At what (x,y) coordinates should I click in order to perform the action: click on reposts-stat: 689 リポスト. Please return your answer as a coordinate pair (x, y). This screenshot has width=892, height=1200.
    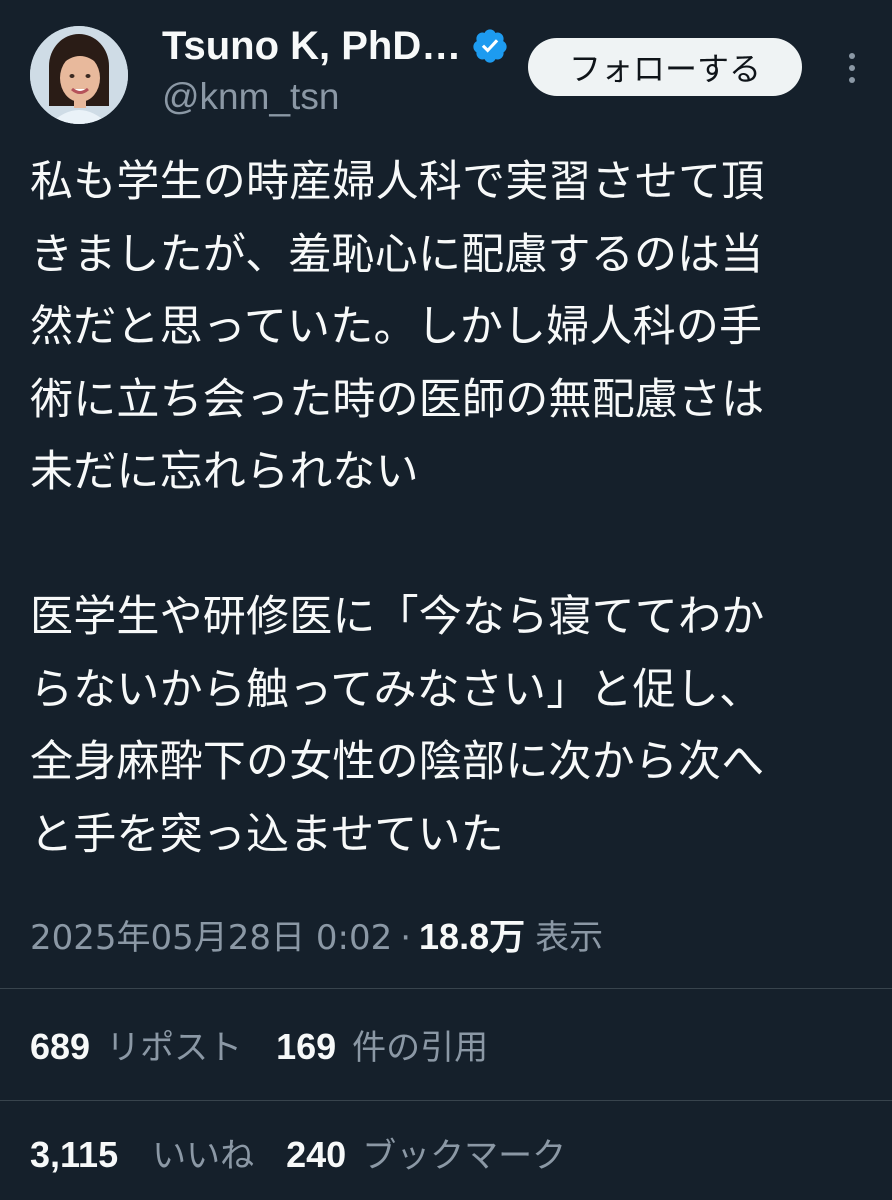
    Looking at the image, I should click on (136, 1044).